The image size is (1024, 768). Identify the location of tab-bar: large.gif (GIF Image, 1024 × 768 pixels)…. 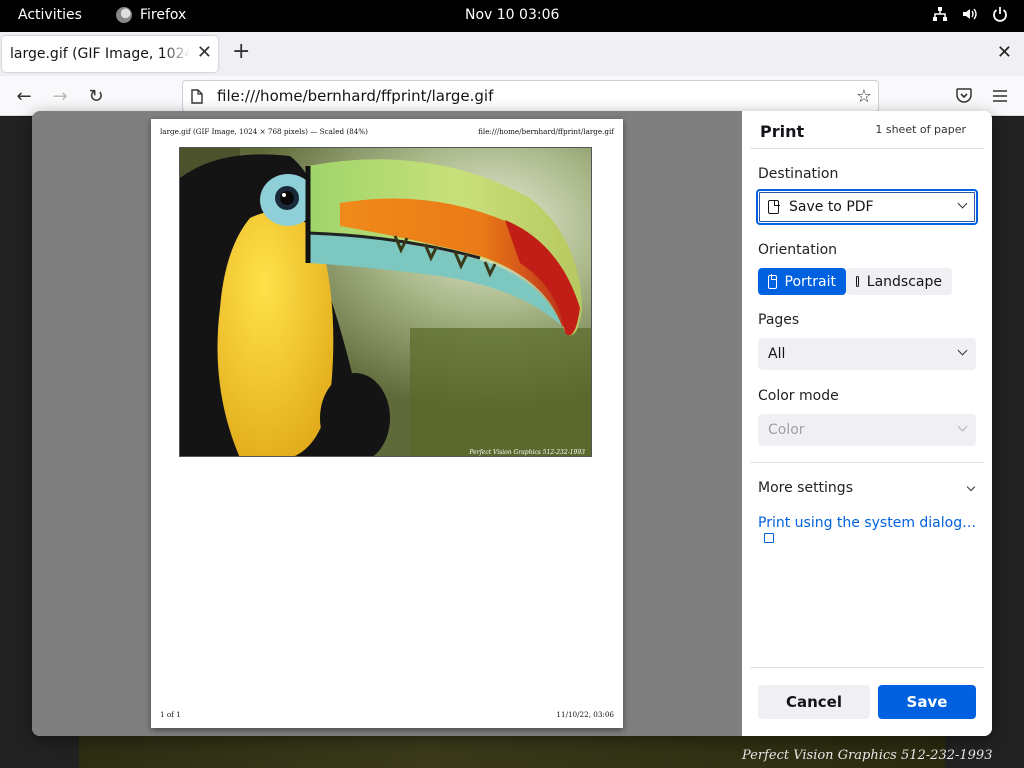
(512, 54).